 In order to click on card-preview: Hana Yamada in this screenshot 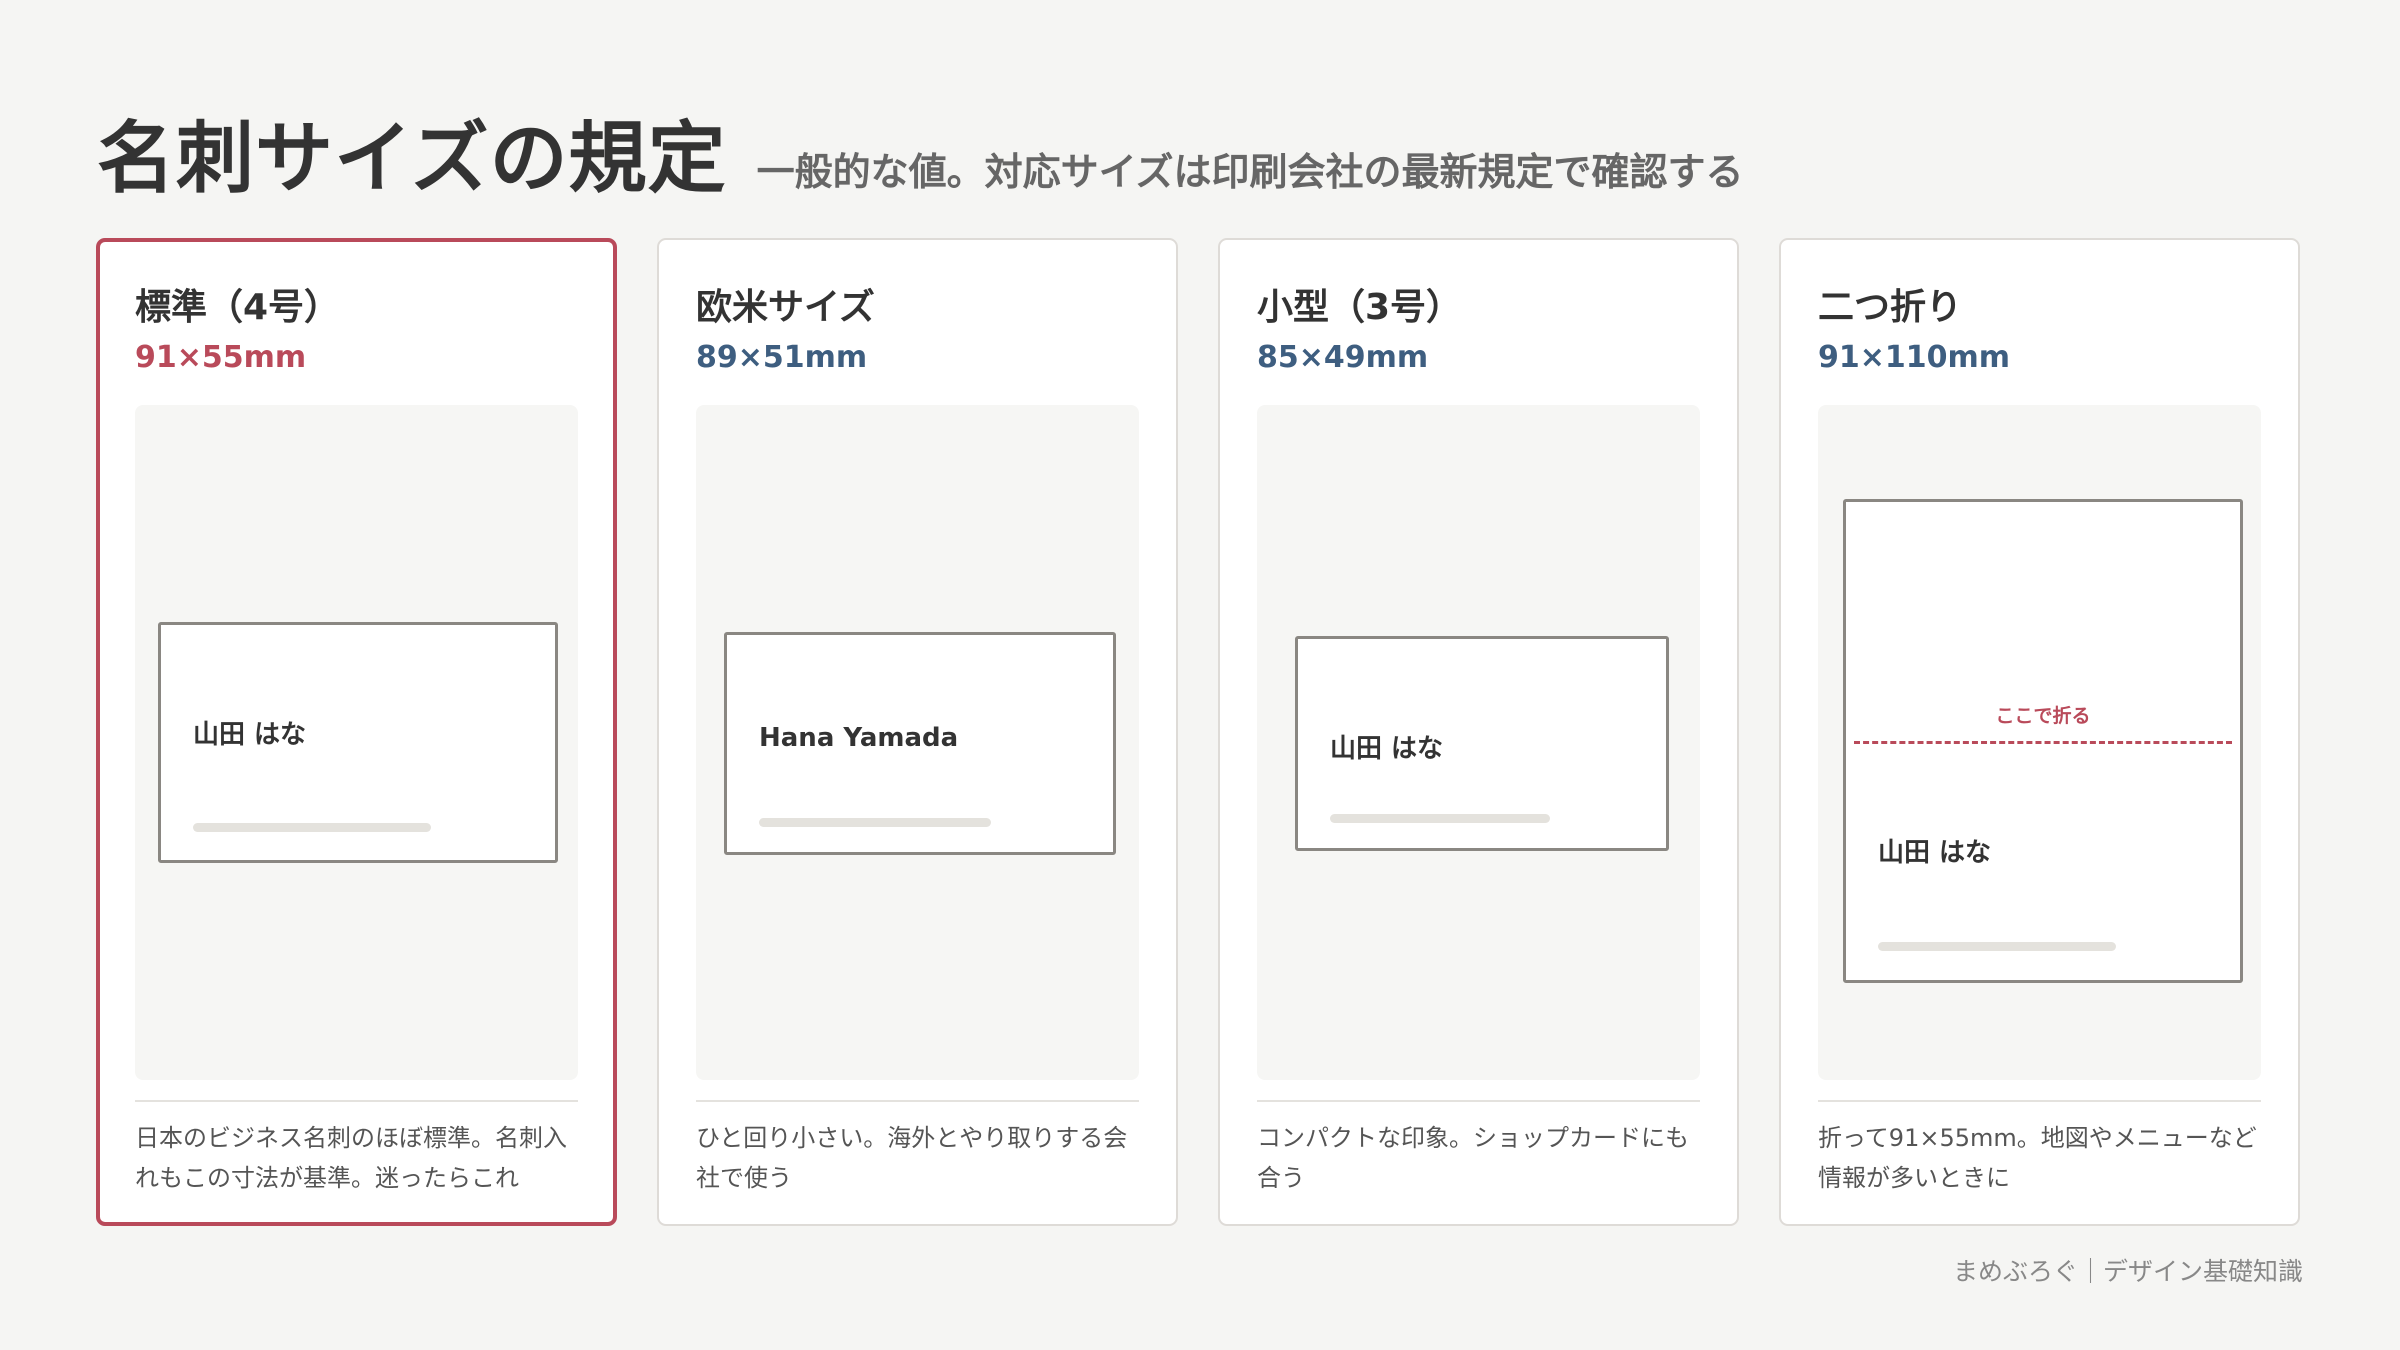, I will do `click(917, 742)`.